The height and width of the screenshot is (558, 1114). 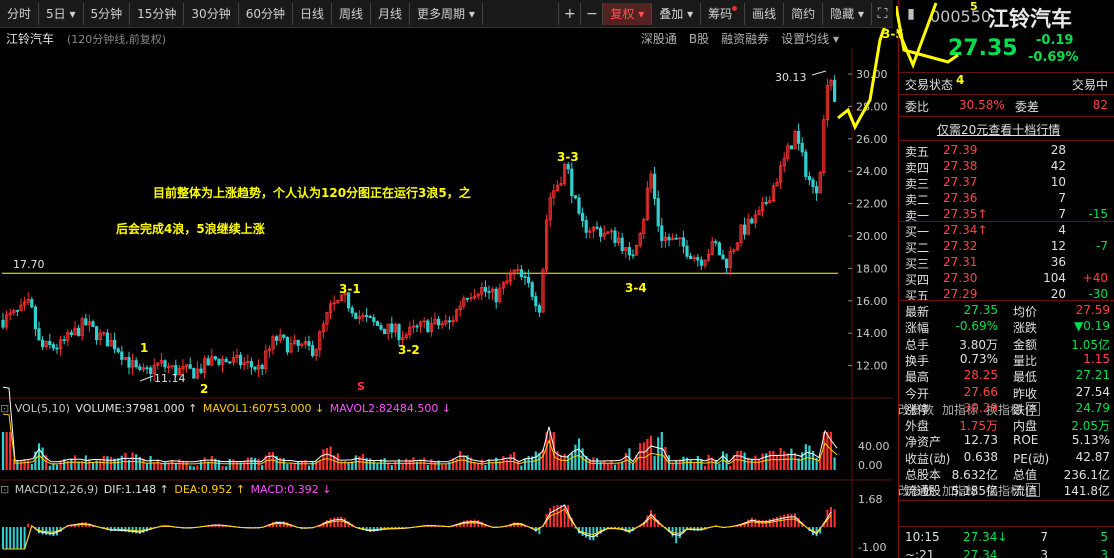 What do you see at coordinates (872, 74) in the screenshot?
I see `price-axis-tick: 30.00` at bounding box center [872, 74].